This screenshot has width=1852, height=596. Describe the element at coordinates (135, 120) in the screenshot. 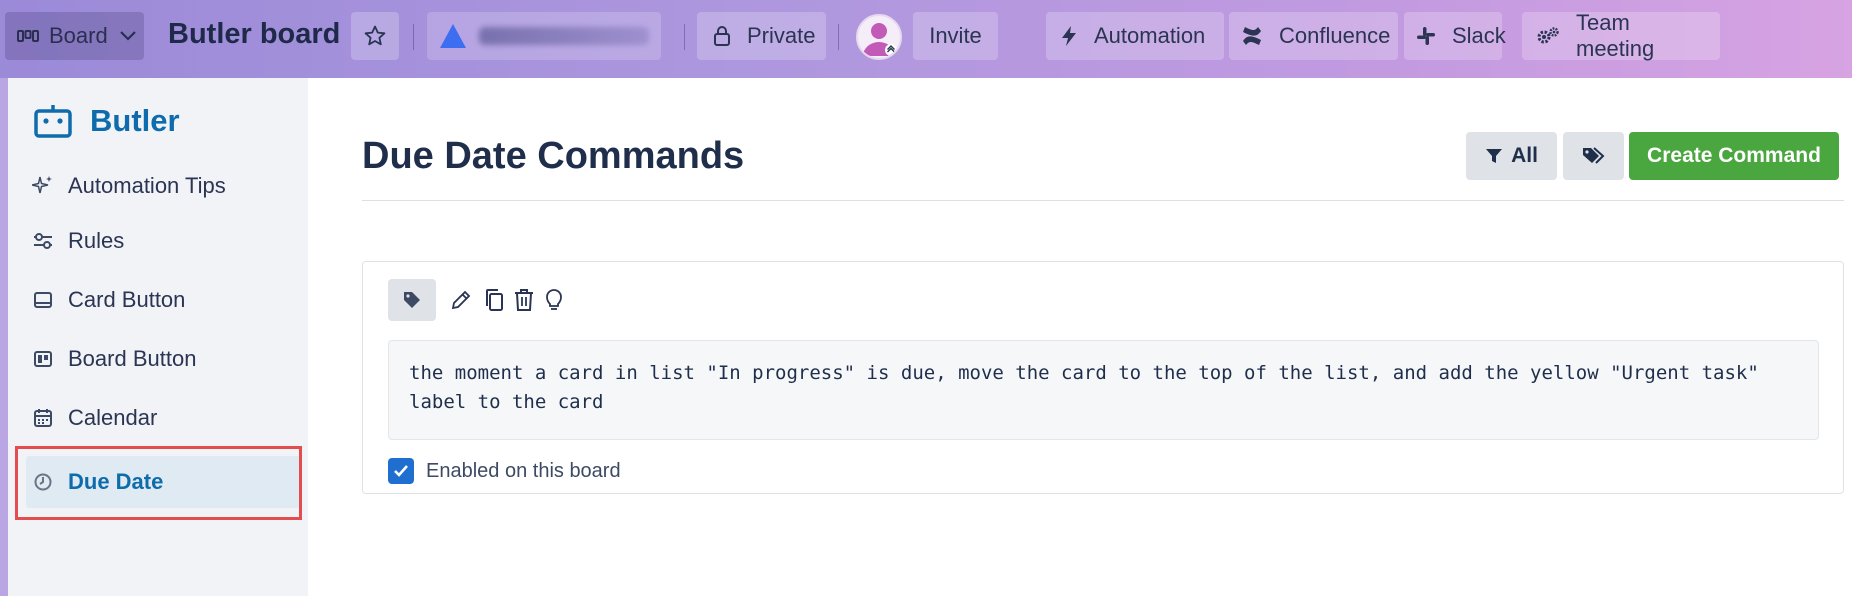

I see `butler-title: Butler` at that location.